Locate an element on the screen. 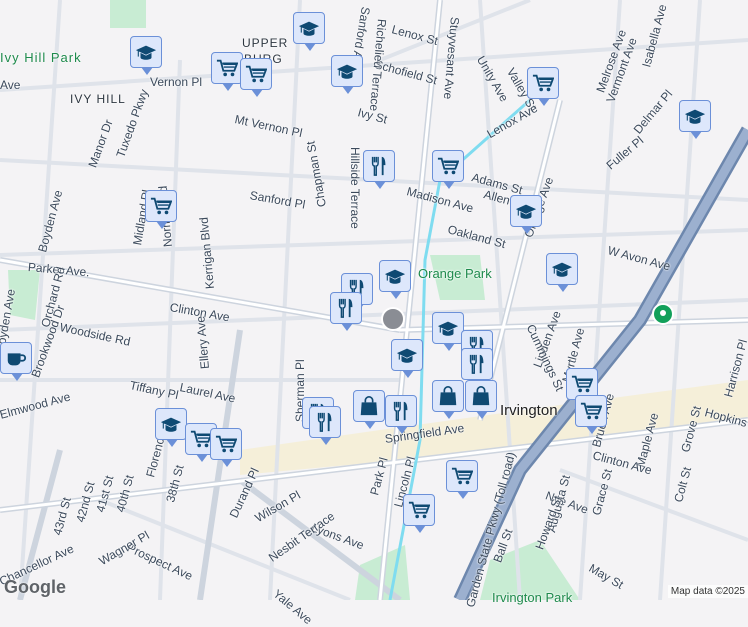 Image resolution: width=748 pixels, height=627 pixels. place-orange-park: Orange Park is located at coordinates (455, 273).